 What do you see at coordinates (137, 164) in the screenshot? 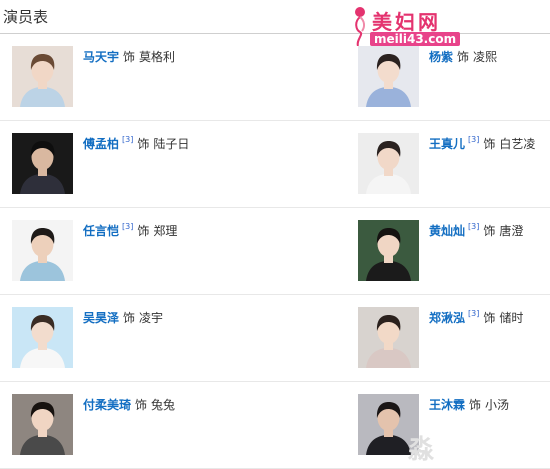
I see `cast-entry: 傅孟柏 [3] 饰陆子日` at bounding box center [137, 164].